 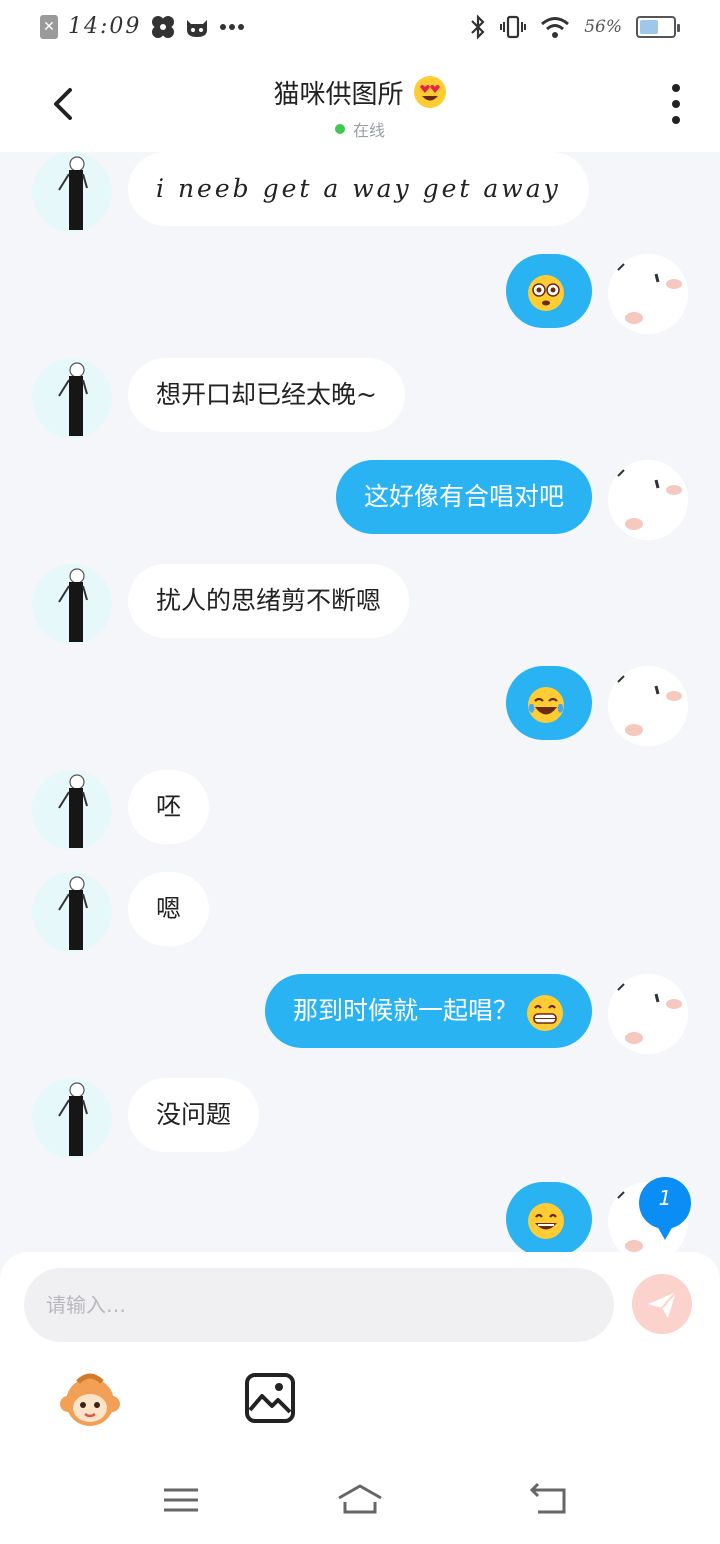 I want to click on online-status: 在线, so click(x=360, y=129).